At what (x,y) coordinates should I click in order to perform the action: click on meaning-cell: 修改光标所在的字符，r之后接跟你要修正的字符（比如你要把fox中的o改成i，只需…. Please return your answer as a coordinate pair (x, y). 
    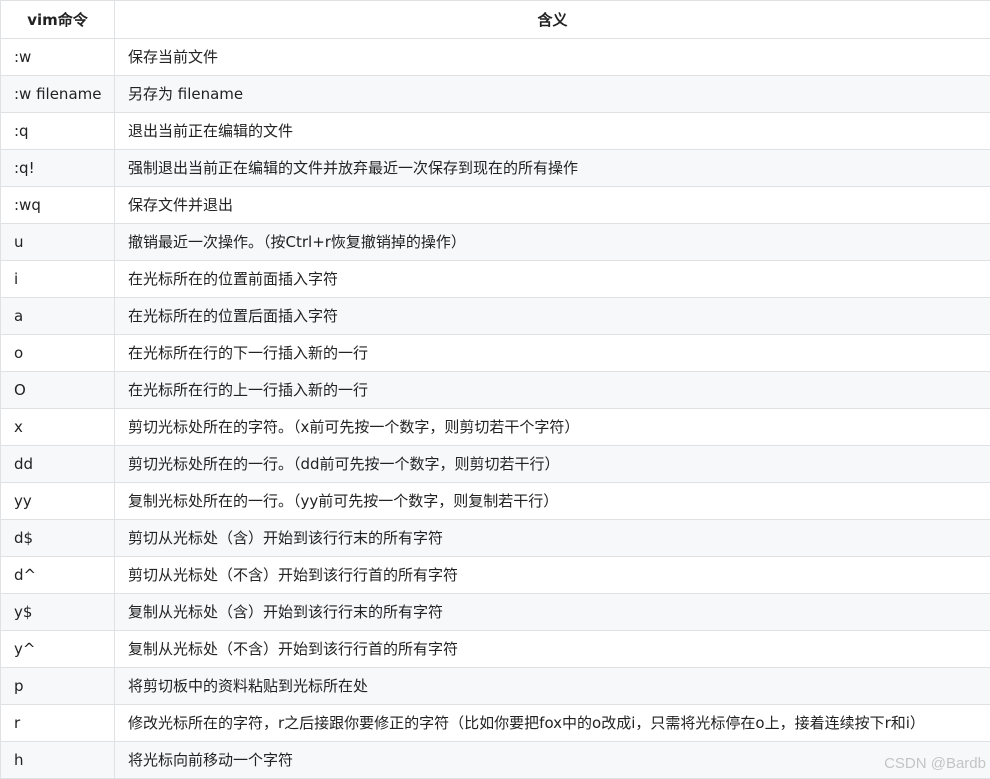
    Looking at the image, I should click on (552, 723).